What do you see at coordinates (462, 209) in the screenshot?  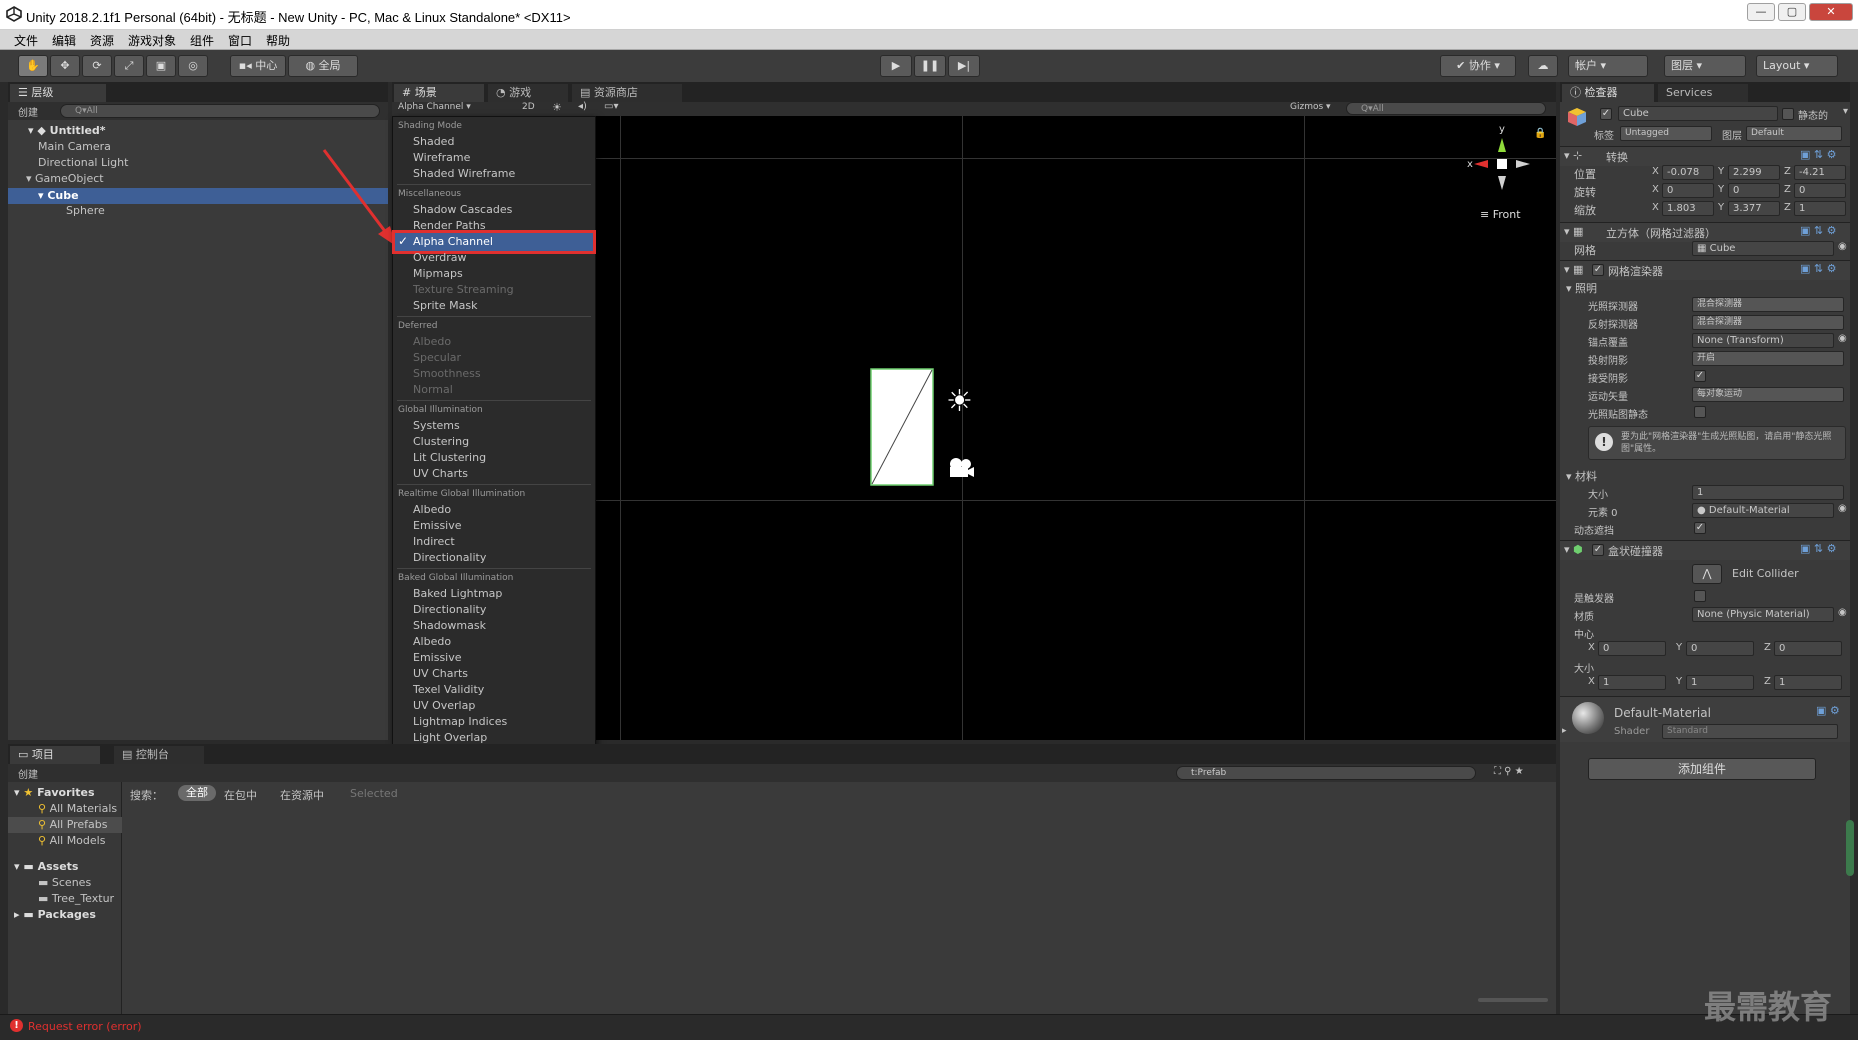 I see `menu-item: Shadow Cascades` at bounding box center [462, 209].